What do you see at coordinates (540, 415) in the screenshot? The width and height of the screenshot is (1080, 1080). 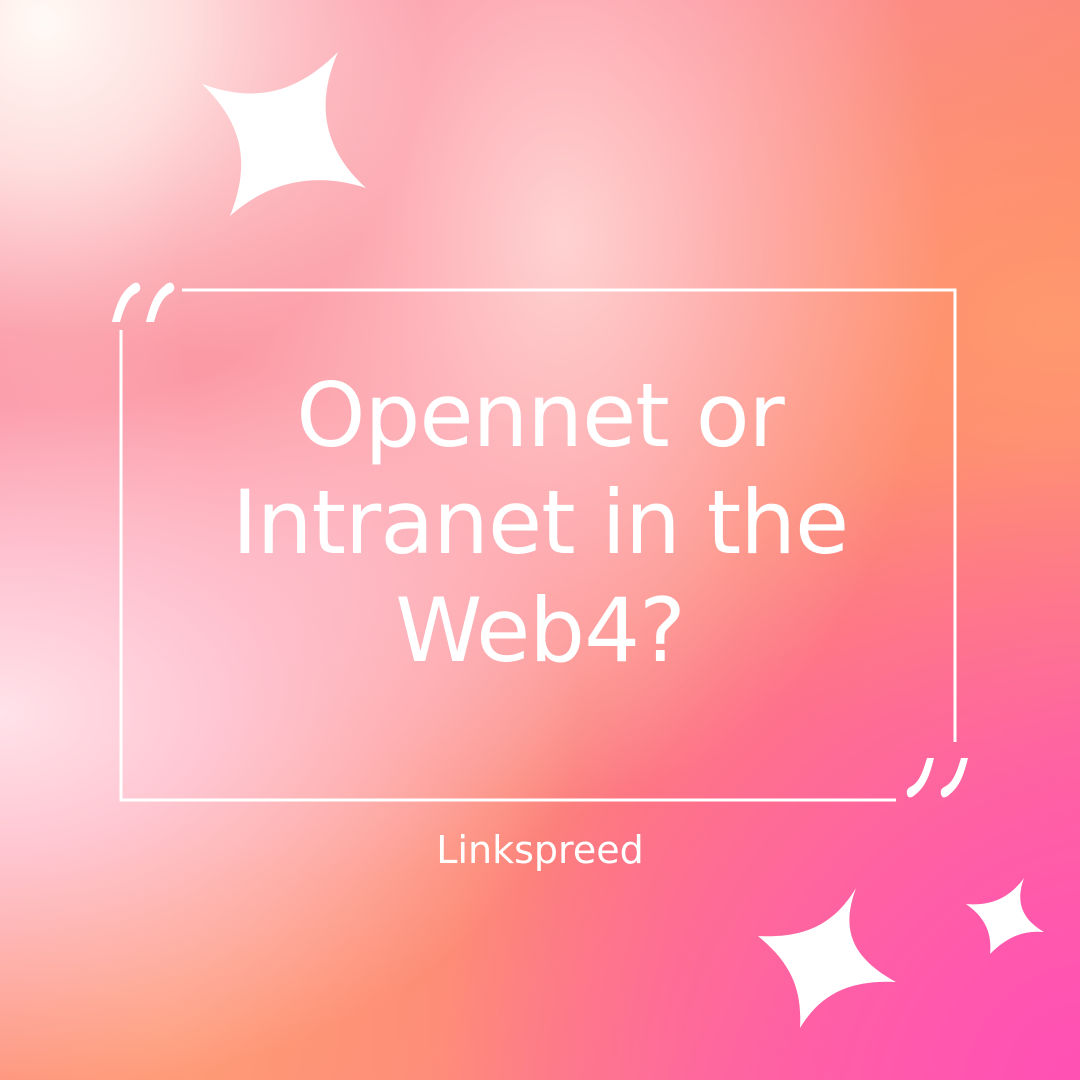 I see `headline-line-1: Opennet or` at bounding box center [540, 415].